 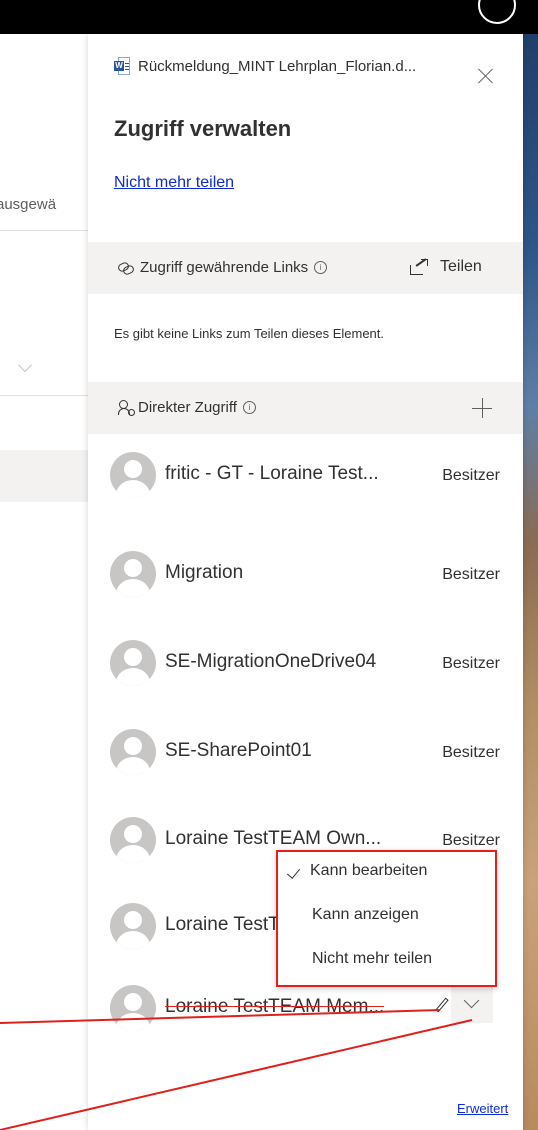 I want to click on link-icon, so click(x=126, y=268).